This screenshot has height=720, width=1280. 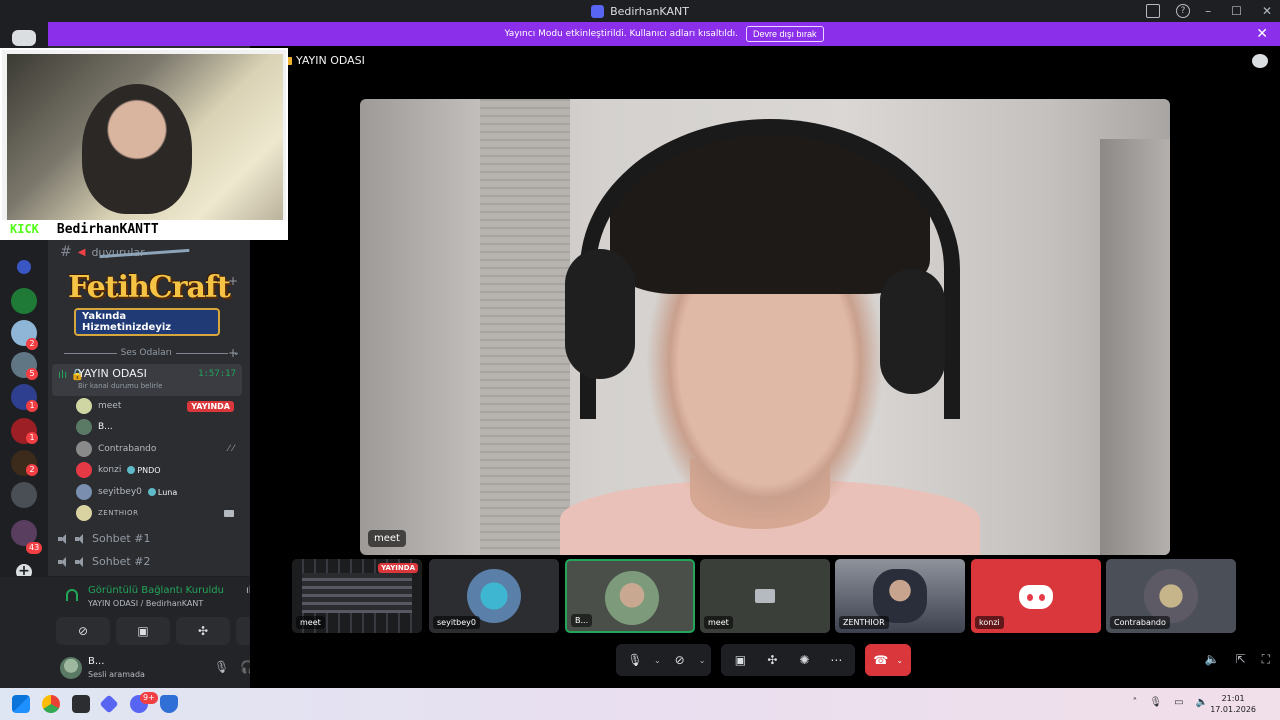 I want to click on minimize-button: –, so click(x=1208, y=11).